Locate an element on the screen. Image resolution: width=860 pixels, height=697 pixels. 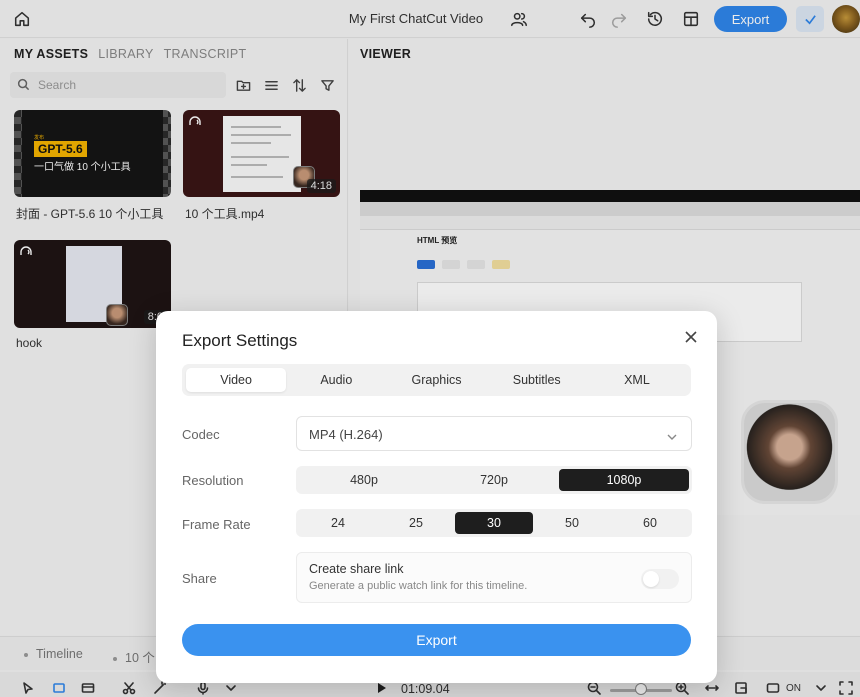
export-tabs: Video Audio Graphics Subtitles XML is located at coordinates (436, 380).